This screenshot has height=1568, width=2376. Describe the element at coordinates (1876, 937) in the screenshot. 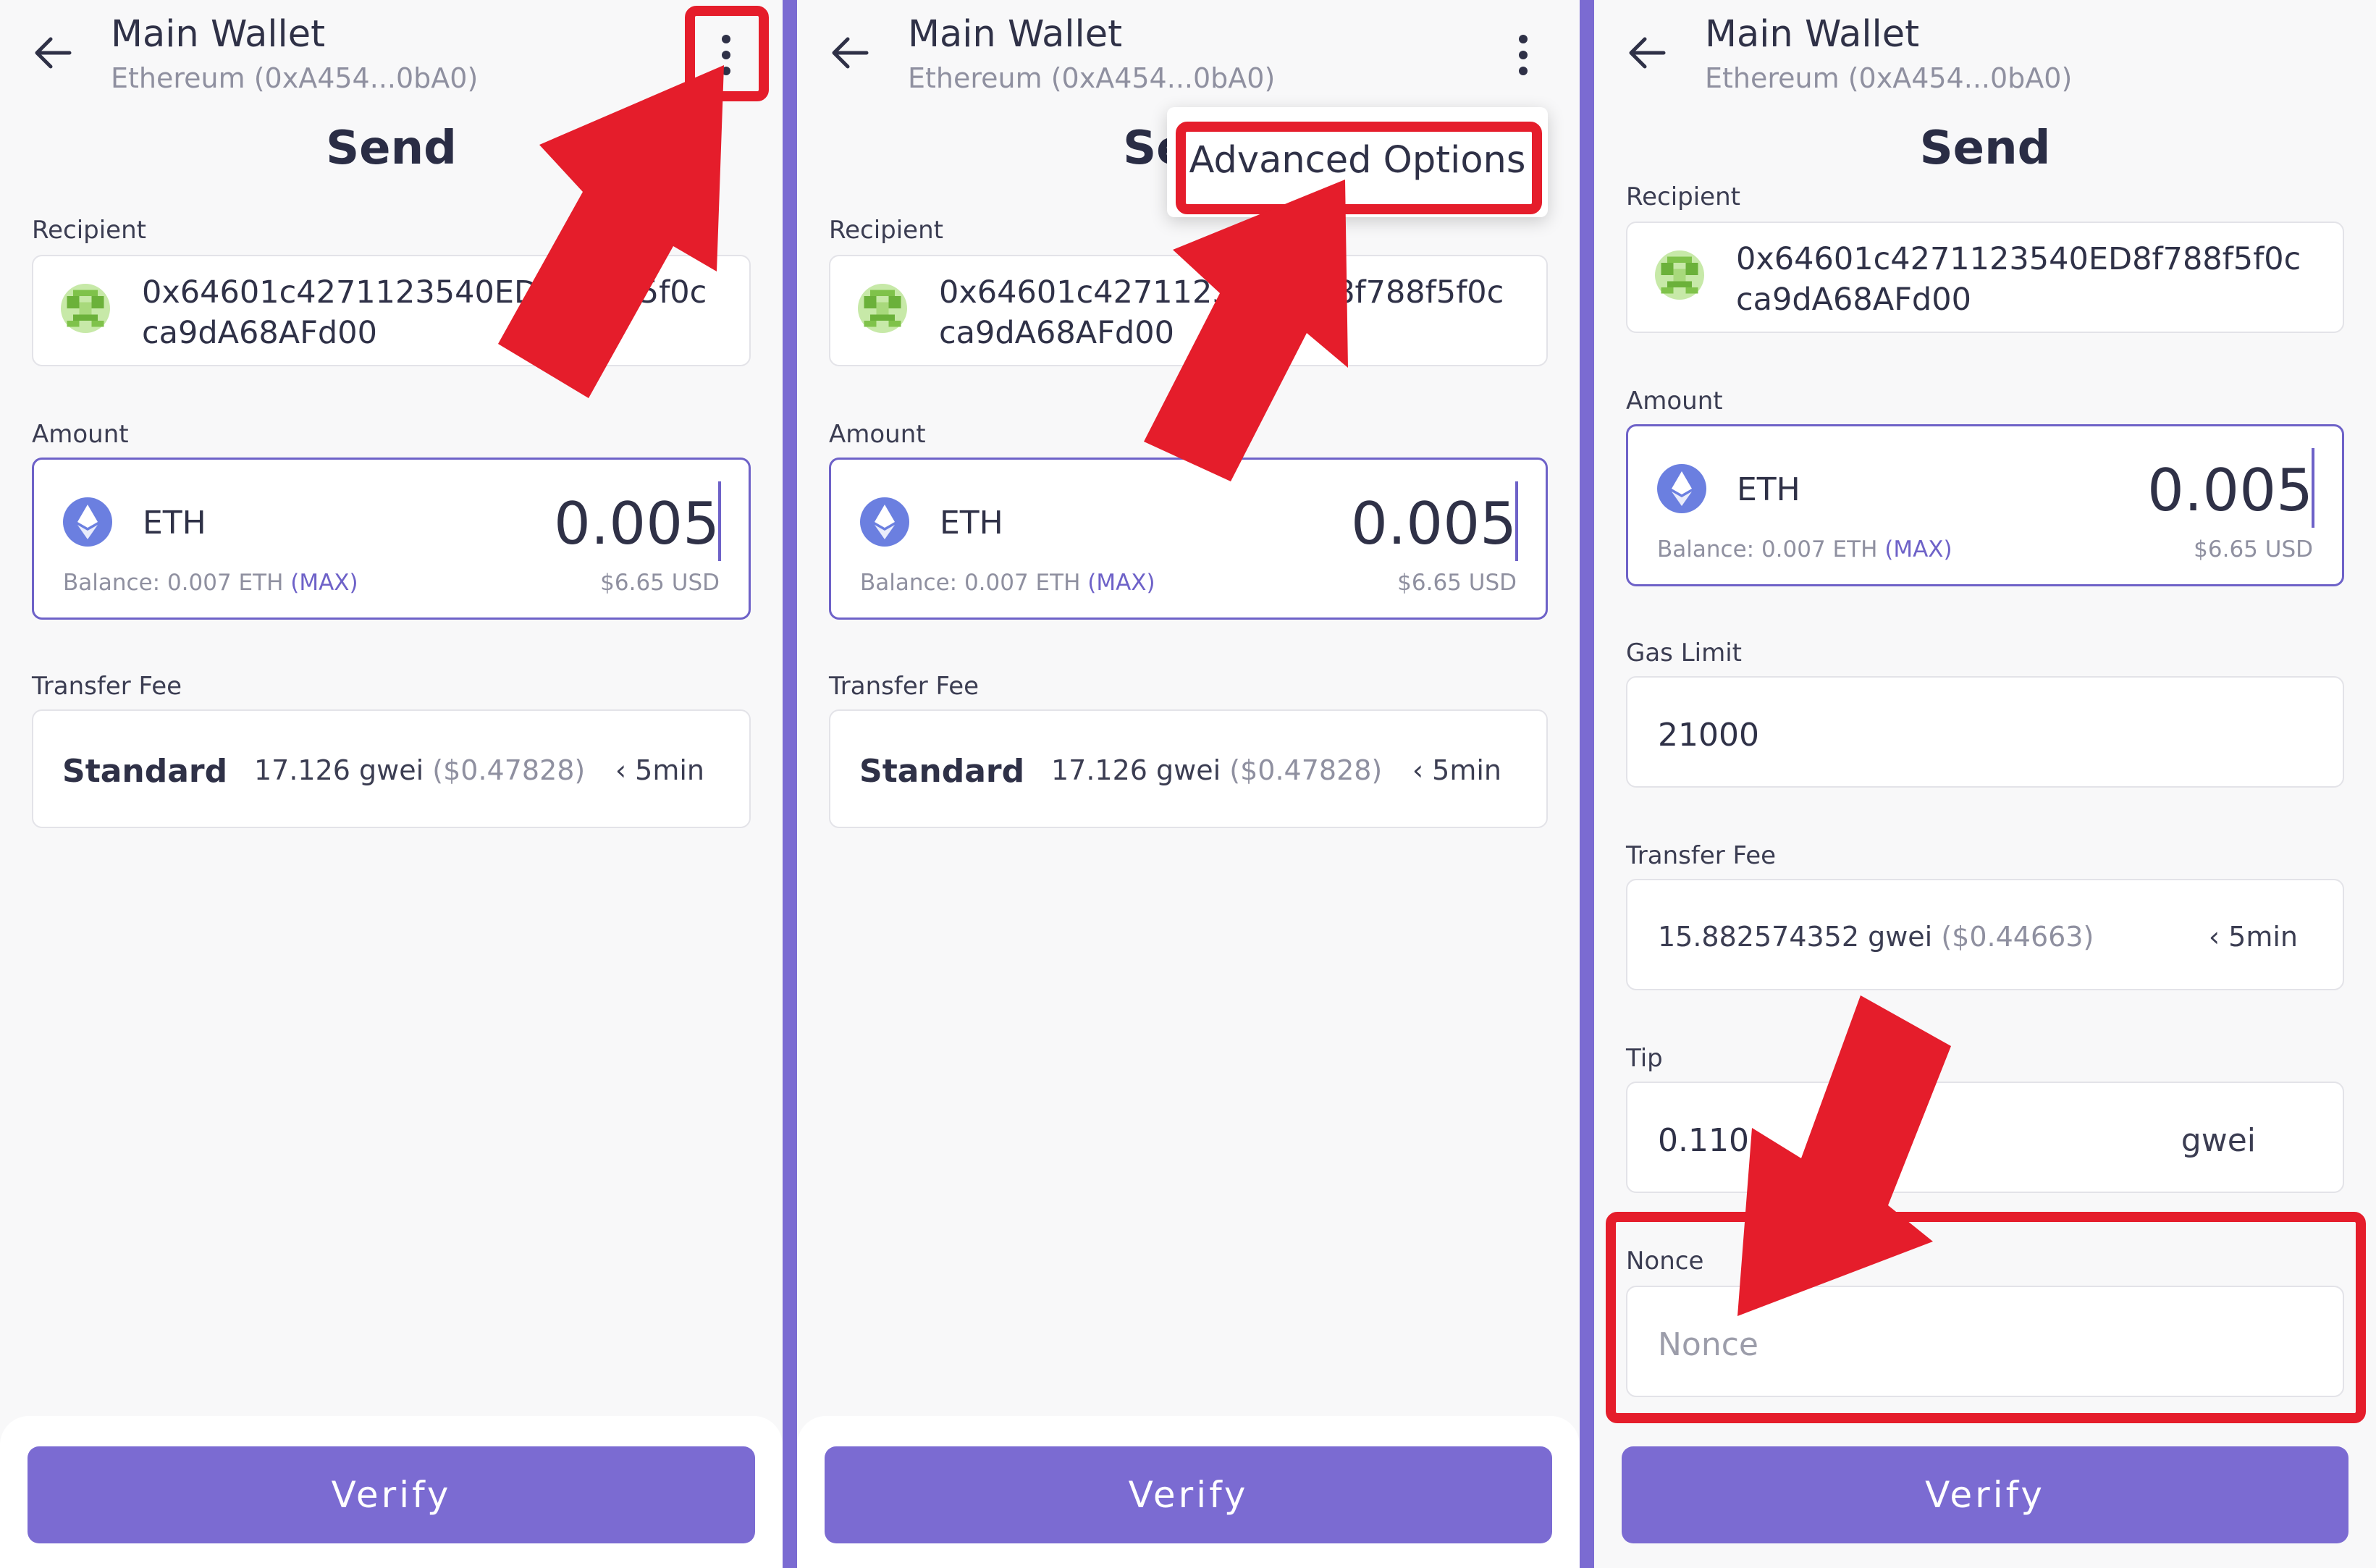

I see `fee-amount: 15.882574352 gwei ($0.44663)` at that location.